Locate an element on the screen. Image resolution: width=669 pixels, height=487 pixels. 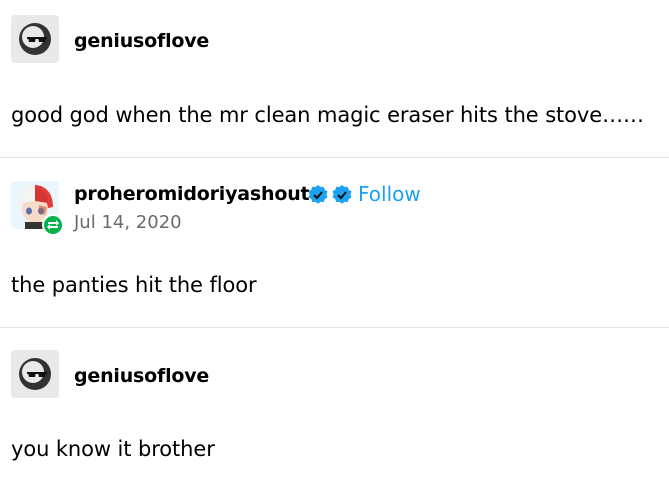
follow-button: Follow is located at coordinates (389, 194).